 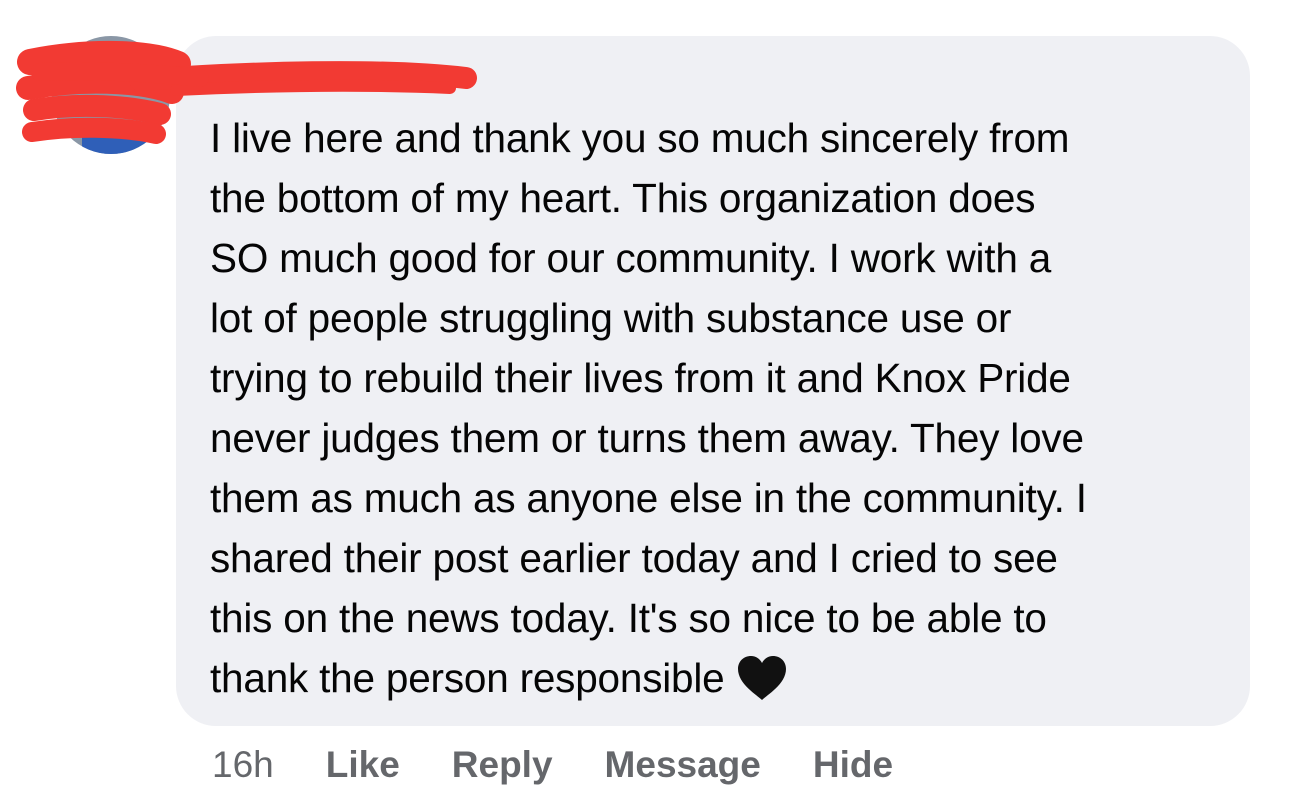 I want to click on black-heart-icon, so click(x=761, y=678).